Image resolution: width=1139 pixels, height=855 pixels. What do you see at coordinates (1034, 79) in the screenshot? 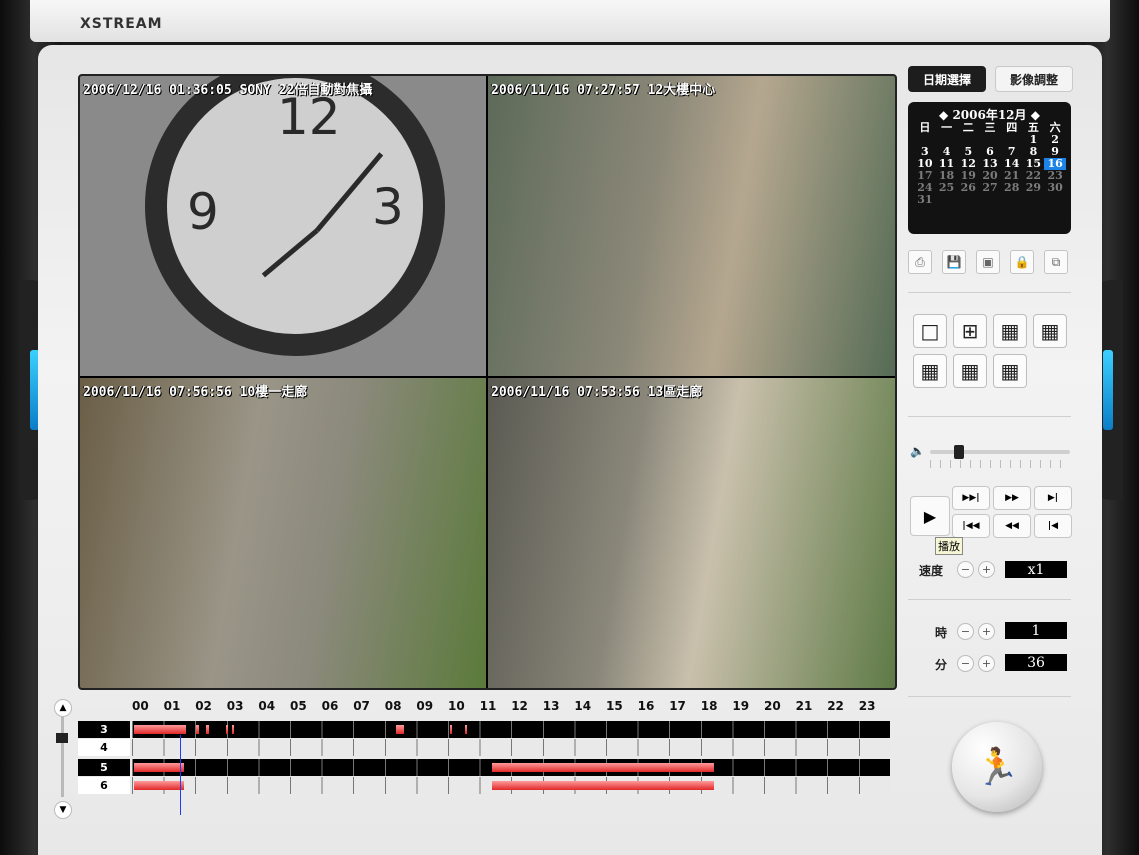
I see `tab-image-adjust: 影像調整` at bounding box center [1034, 79].